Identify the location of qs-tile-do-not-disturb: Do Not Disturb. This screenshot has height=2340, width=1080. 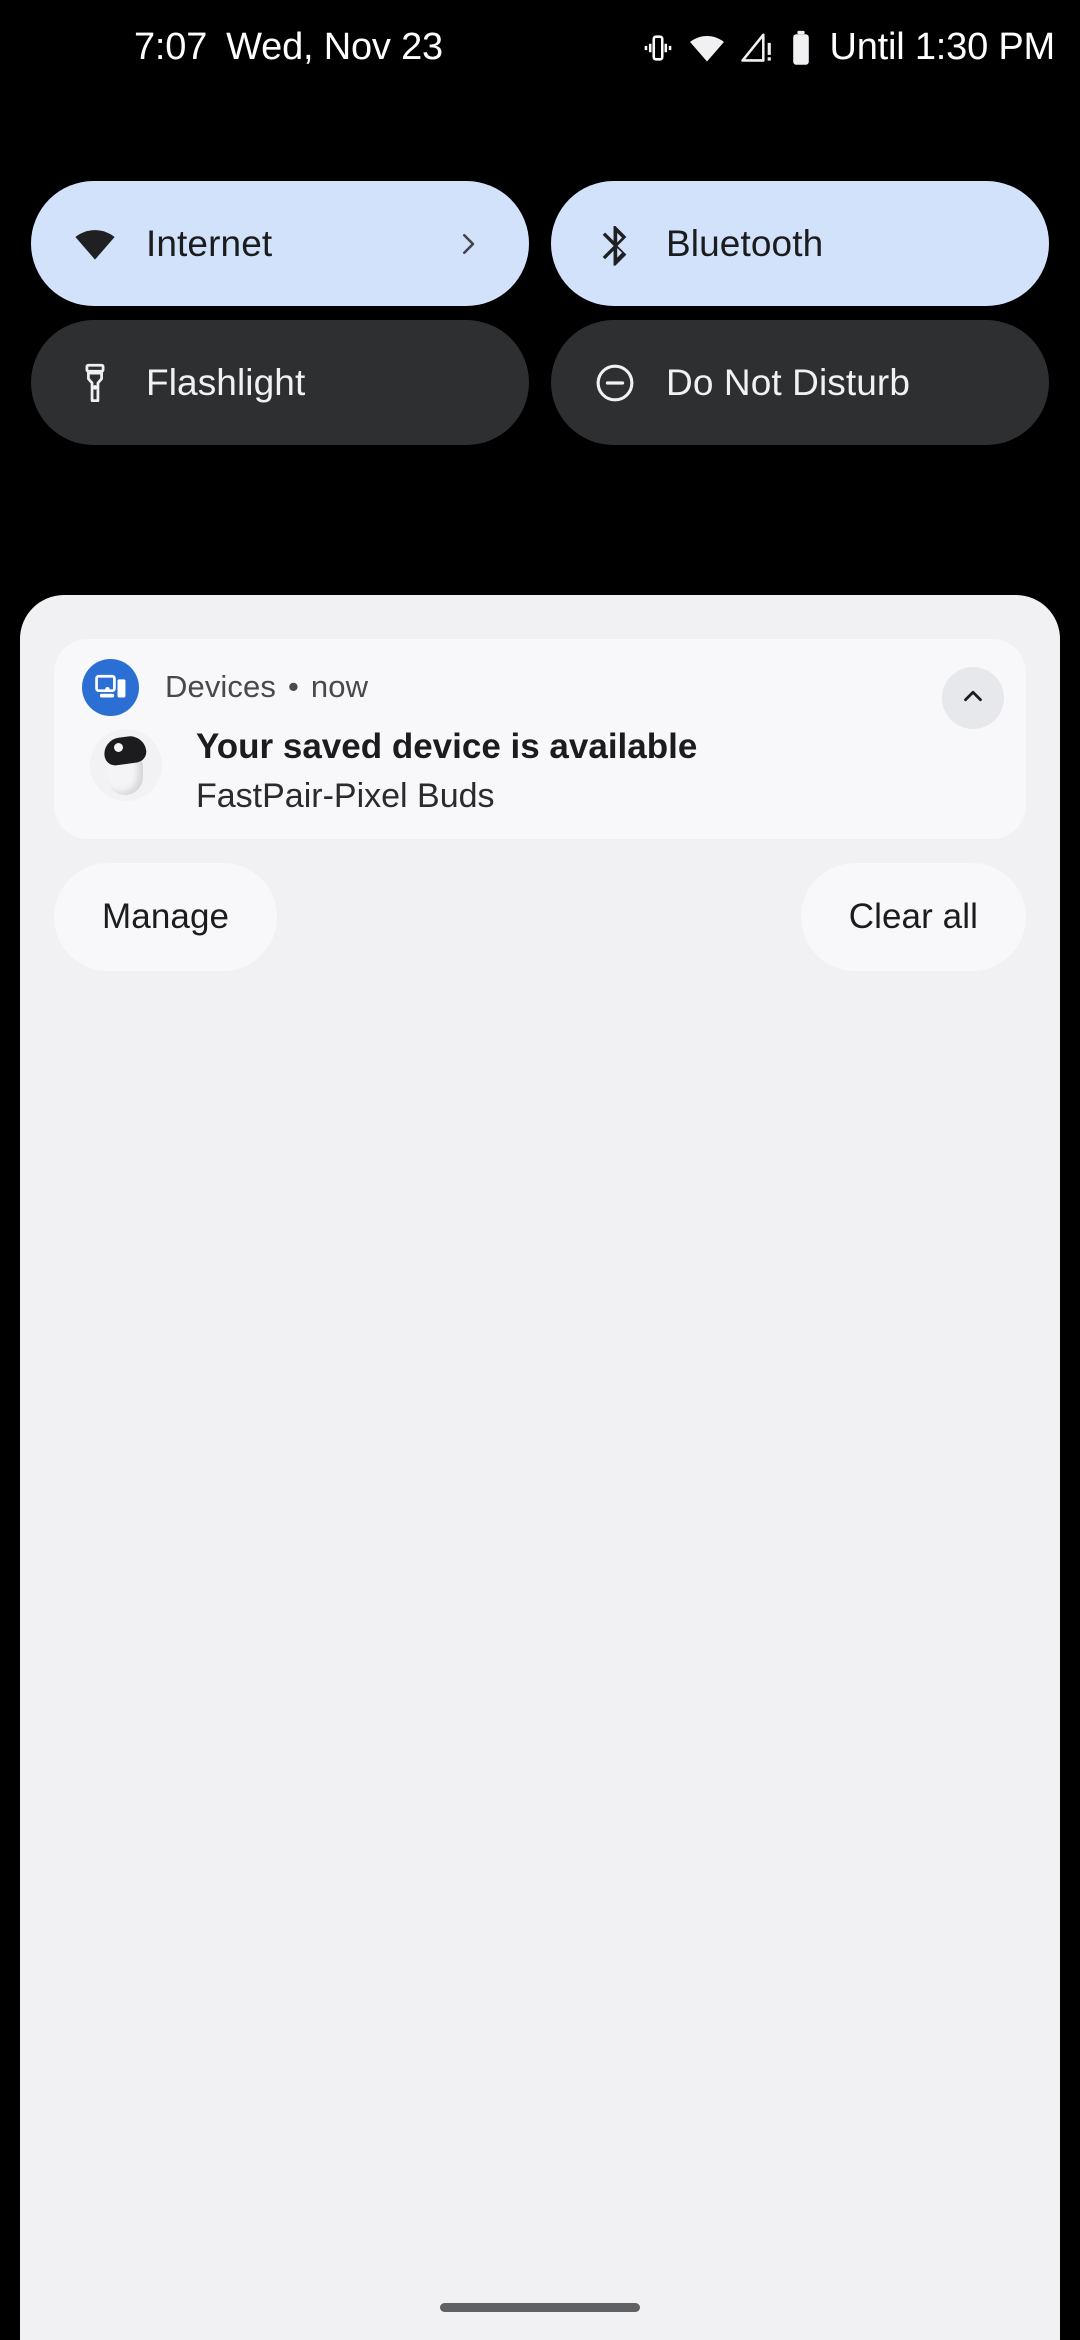
(800, 382).